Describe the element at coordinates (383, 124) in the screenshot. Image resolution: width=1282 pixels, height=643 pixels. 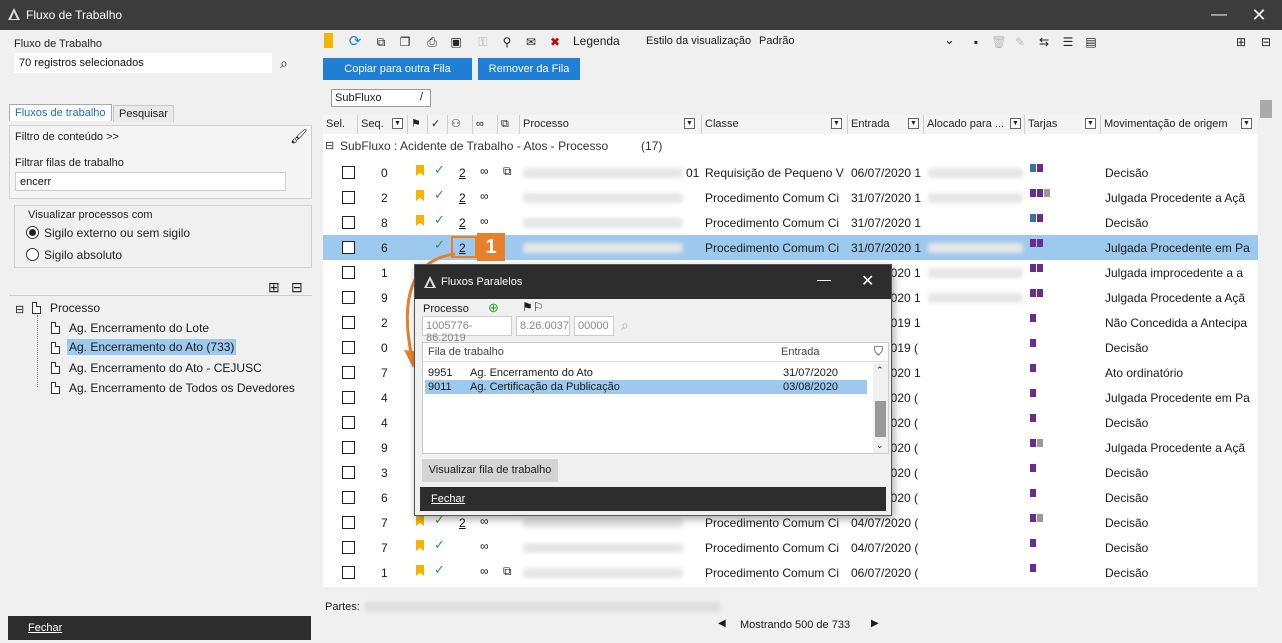
I see `col-seq: Seq. ▼` at that location.